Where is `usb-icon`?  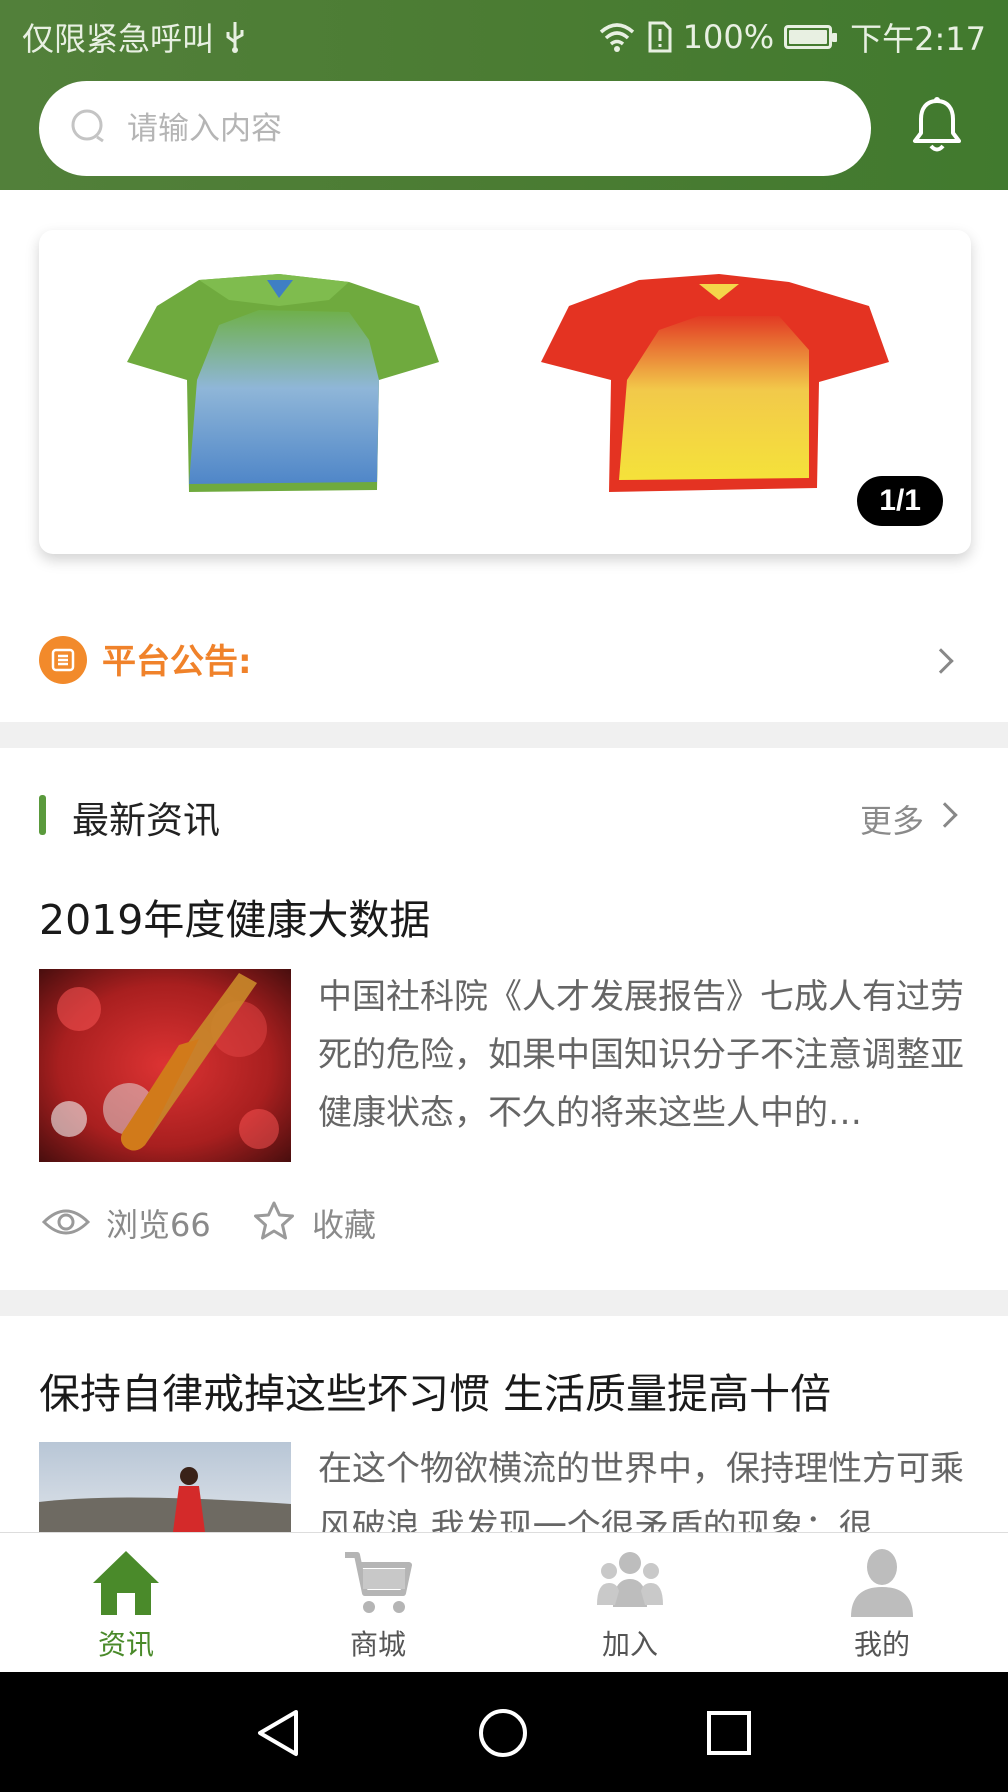 usb-icon is located at coordinates (235, 37).